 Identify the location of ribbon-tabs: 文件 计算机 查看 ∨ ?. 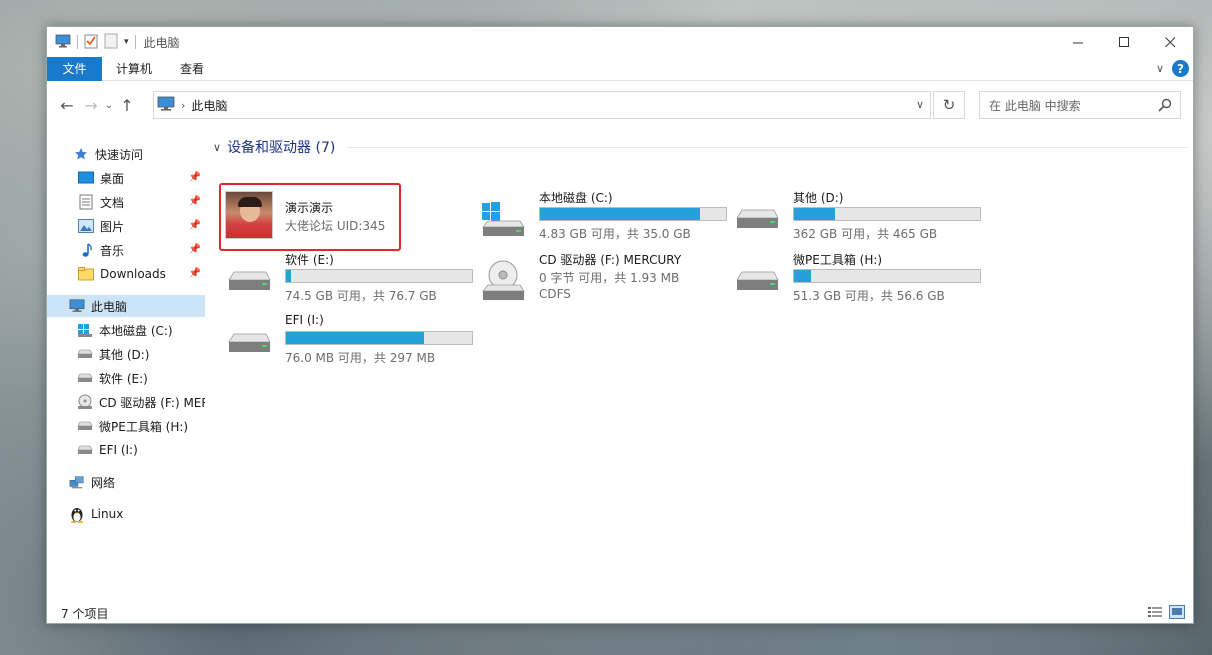
(620, 68).